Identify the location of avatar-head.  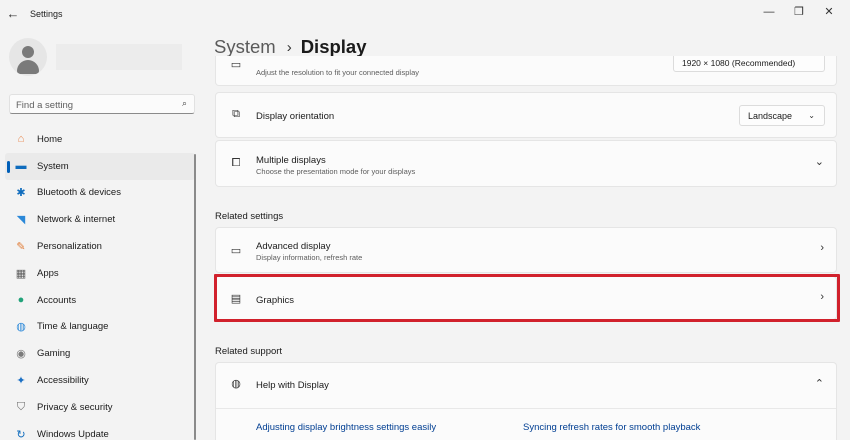
(28, 52).